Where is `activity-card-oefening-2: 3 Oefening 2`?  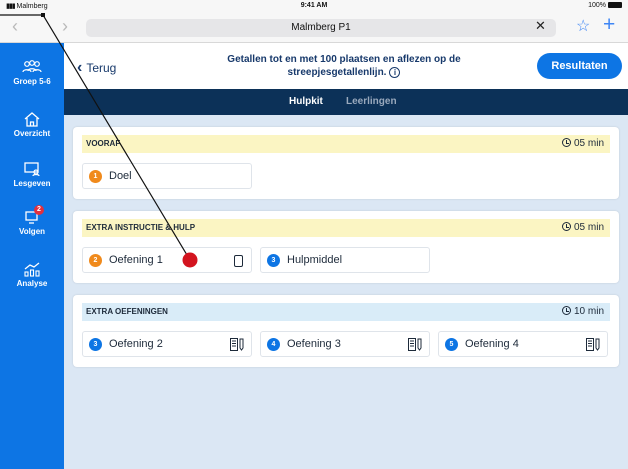
activity-card-oefening-2: 3 Oefening 2 is located at coordinates (167, 344).